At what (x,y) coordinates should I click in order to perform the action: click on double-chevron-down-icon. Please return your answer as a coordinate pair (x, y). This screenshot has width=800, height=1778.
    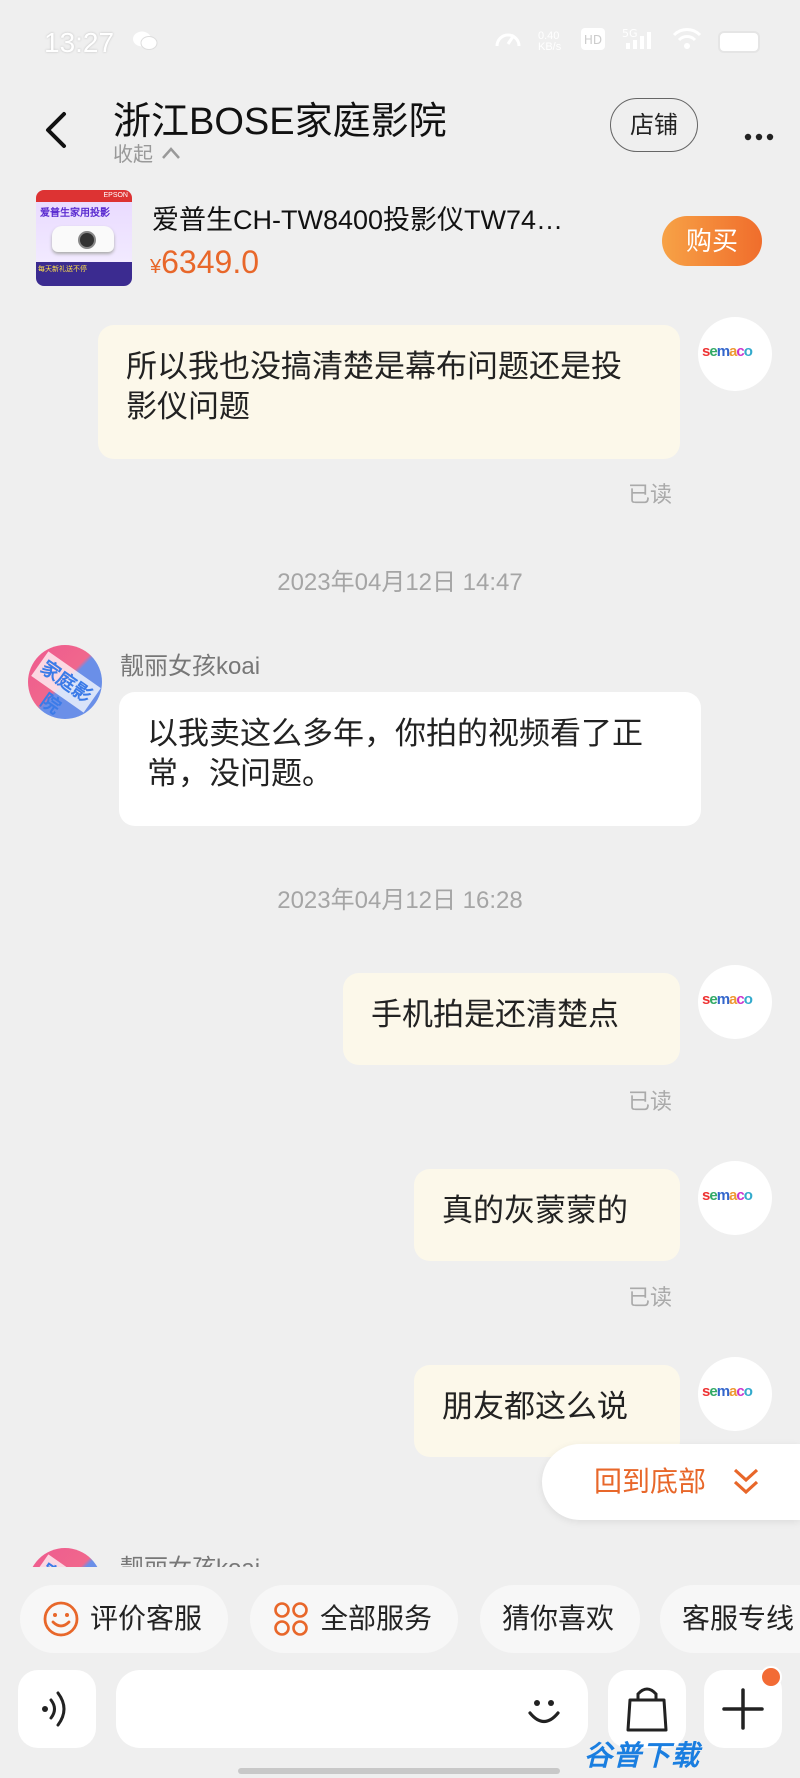
    Looking at the image, I should click on (746, 1481).